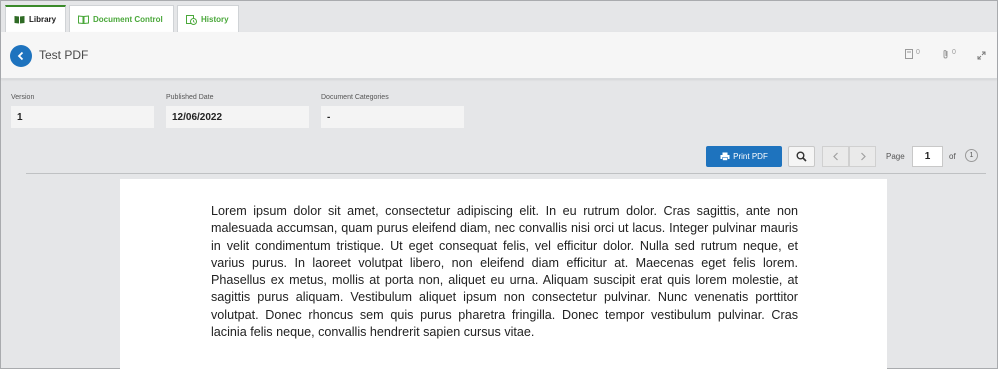 The height and width of the screenshot is (369, 998). I want to click on book-icon, so click(19, 19).